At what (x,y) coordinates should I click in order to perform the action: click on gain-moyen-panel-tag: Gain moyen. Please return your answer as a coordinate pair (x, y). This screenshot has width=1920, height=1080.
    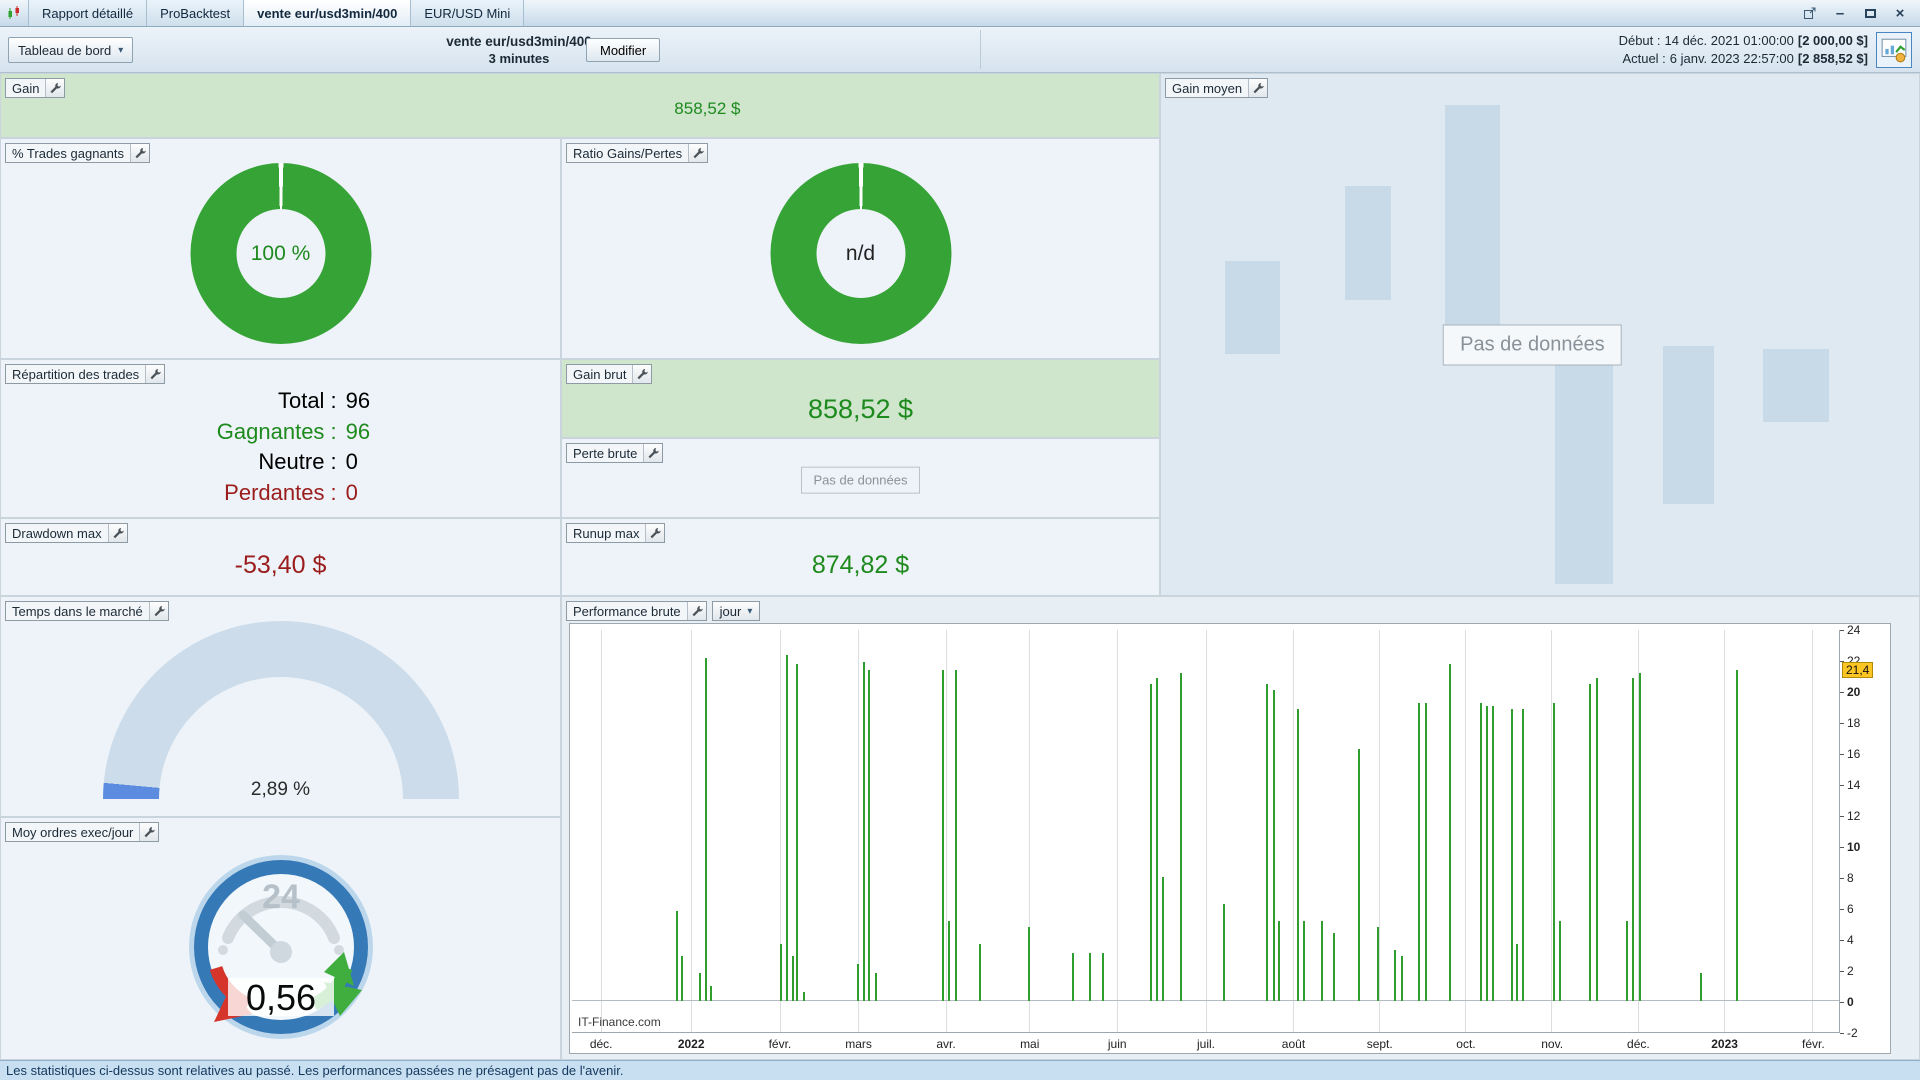
    Looking at the image, I should click on (1217, 88).